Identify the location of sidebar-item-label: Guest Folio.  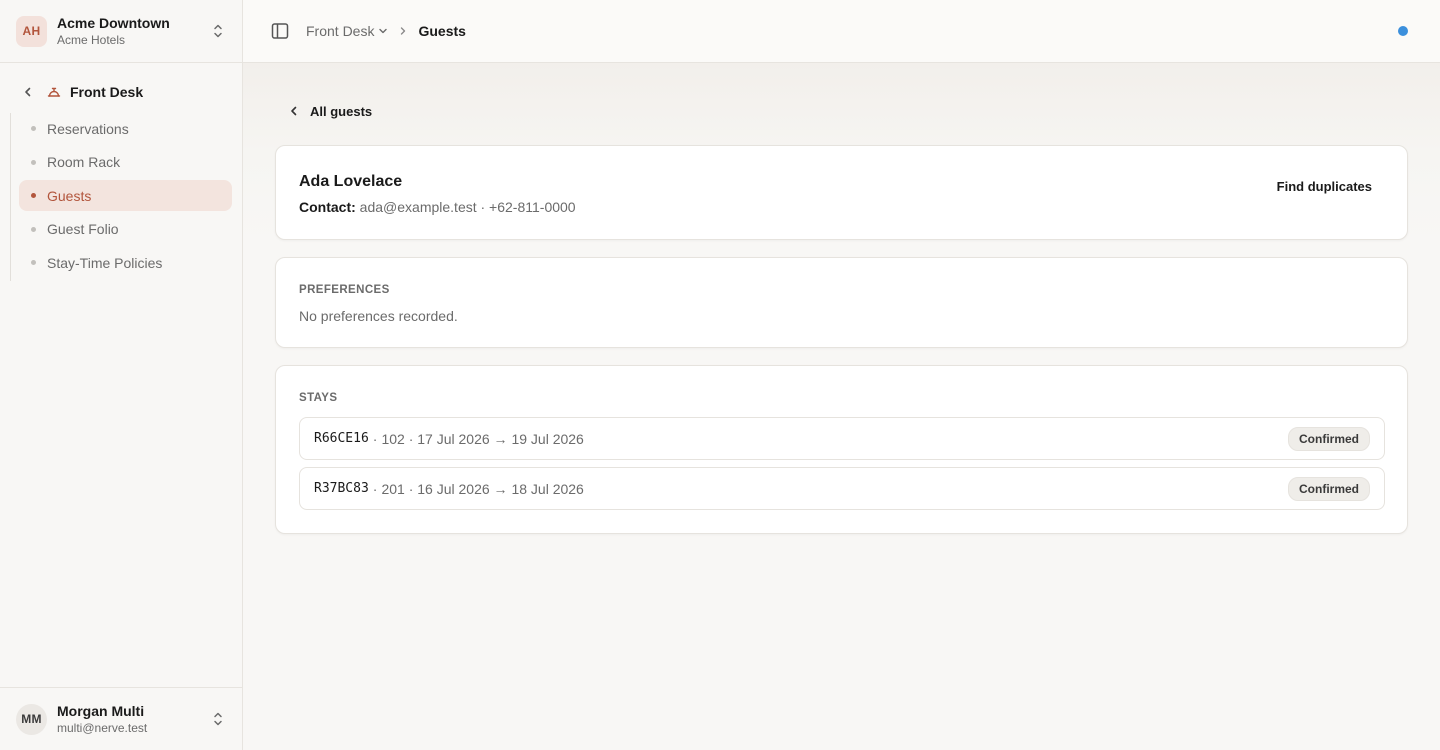
(83, 229).